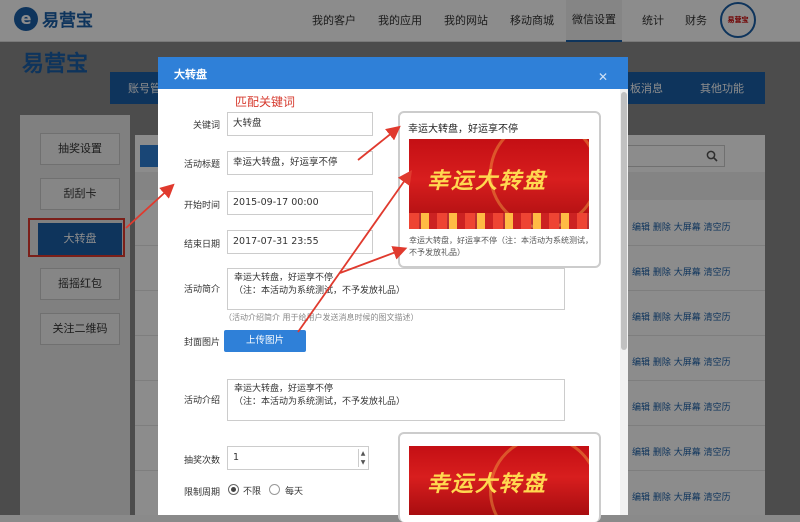 This screenshot has width=800, height=522. What do you see at coordinates (379, 143) in the screenshot?
I see `arrow-title-to-preview-title` at bounding box center [379, 143].